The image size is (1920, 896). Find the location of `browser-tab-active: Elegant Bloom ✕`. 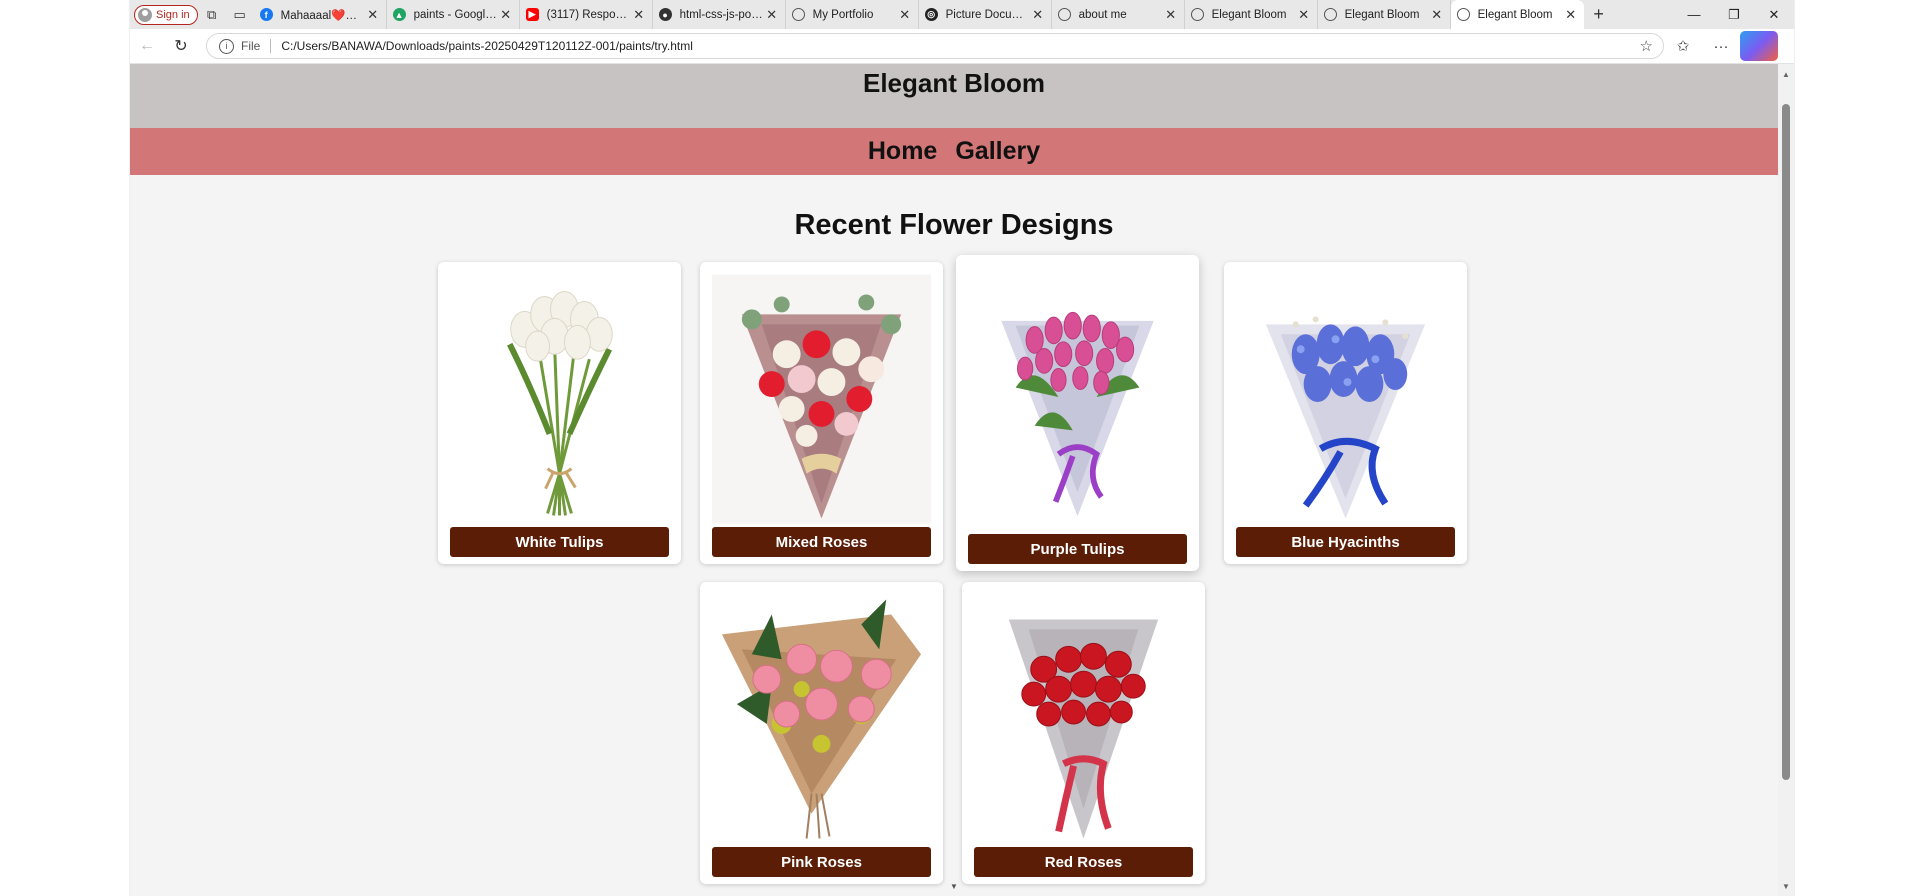

browser-tab-active: Elegant Bloom ✕ is located at coordinates (1517, 14).